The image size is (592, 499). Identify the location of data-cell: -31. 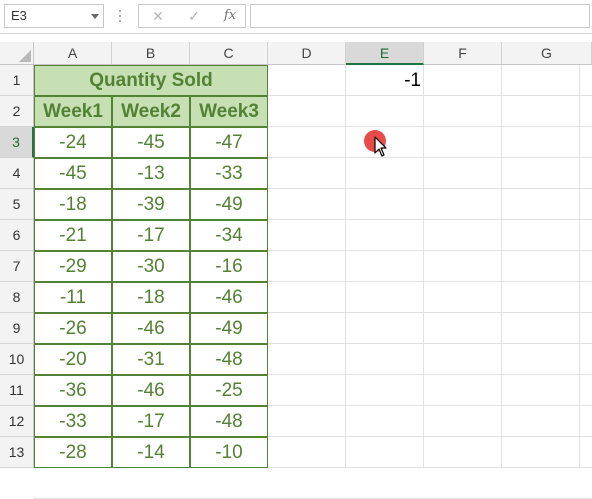
(151, 359).